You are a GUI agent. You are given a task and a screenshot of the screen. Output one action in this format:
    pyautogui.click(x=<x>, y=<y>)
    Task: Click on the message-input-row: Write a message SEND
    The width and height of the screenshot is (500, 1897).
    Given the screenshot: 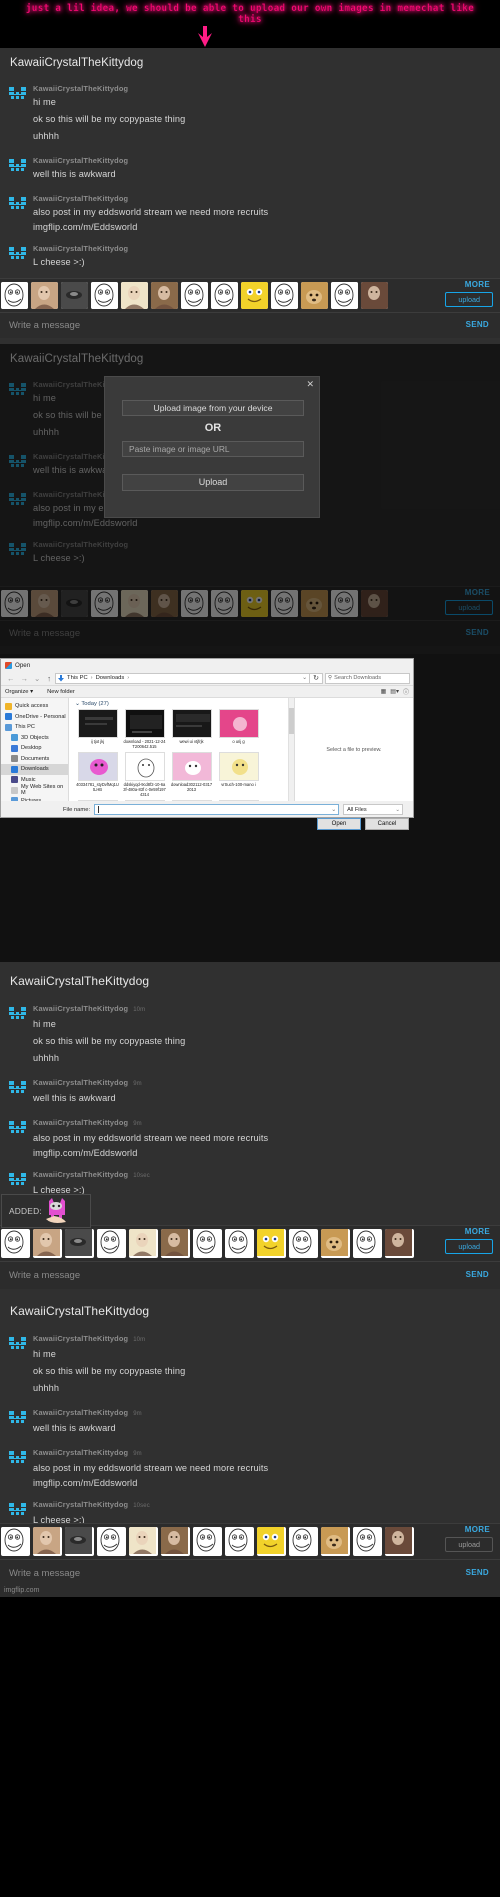 What is the action you would take?
    pyautogui.click(x=250, y=325)
    